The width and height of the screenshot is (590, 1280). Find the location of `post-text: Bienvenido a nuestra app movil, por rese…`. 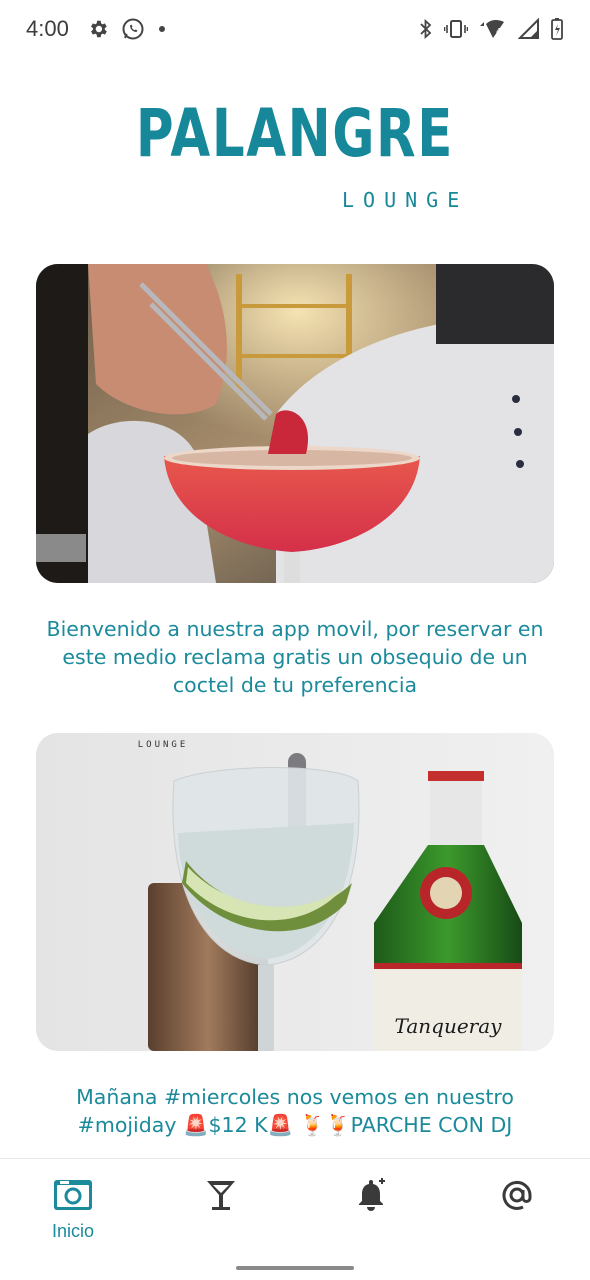

post-text: Bienvenido a nuestra app movil, por rese… is located at coordinates (295, 657).